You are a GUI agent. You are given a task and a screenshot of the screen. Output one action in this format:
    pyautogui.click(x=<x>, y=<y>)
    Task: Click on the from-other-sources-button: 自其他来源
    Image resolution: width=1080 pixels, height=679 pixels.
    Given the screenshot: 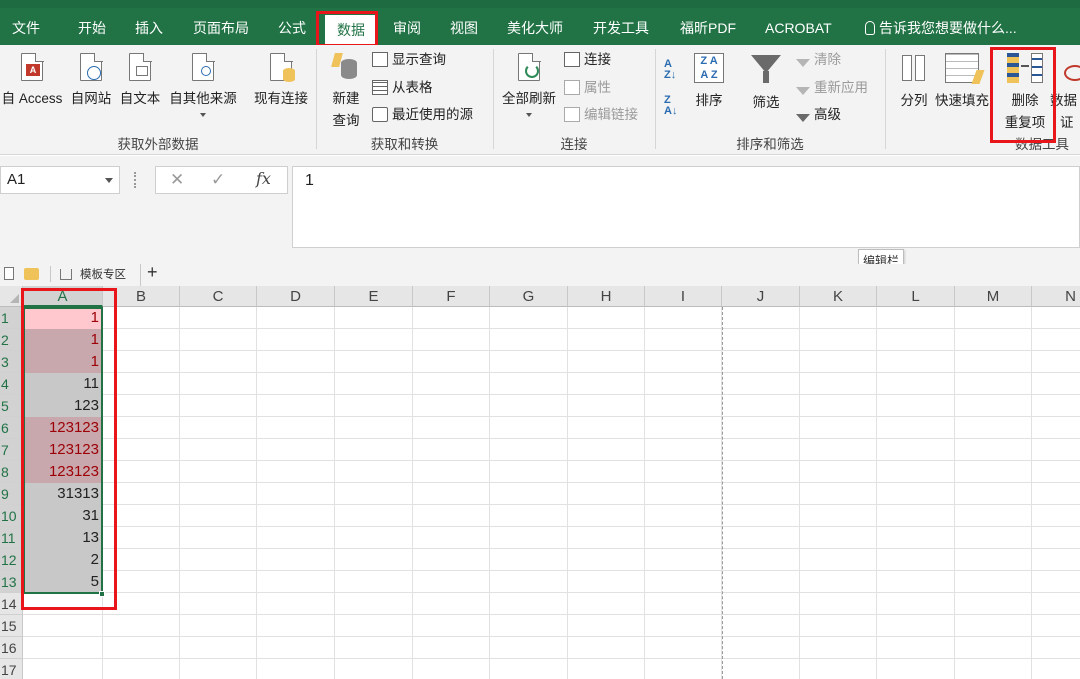 What is the action you would take?
    pyautogui.click(x=203, y=84)
    